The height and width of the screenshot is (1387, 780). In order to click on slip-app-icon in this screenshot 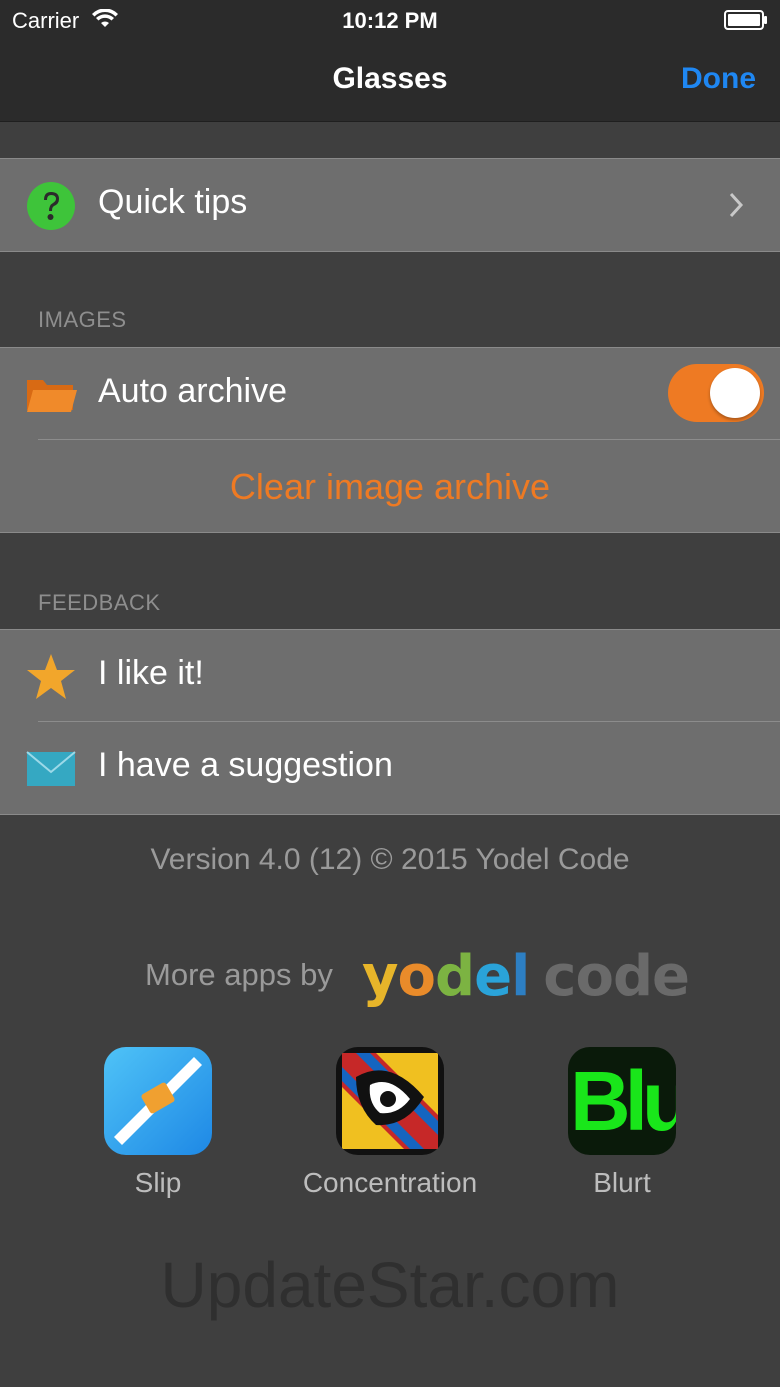, I will do `click(158, 1101)`.